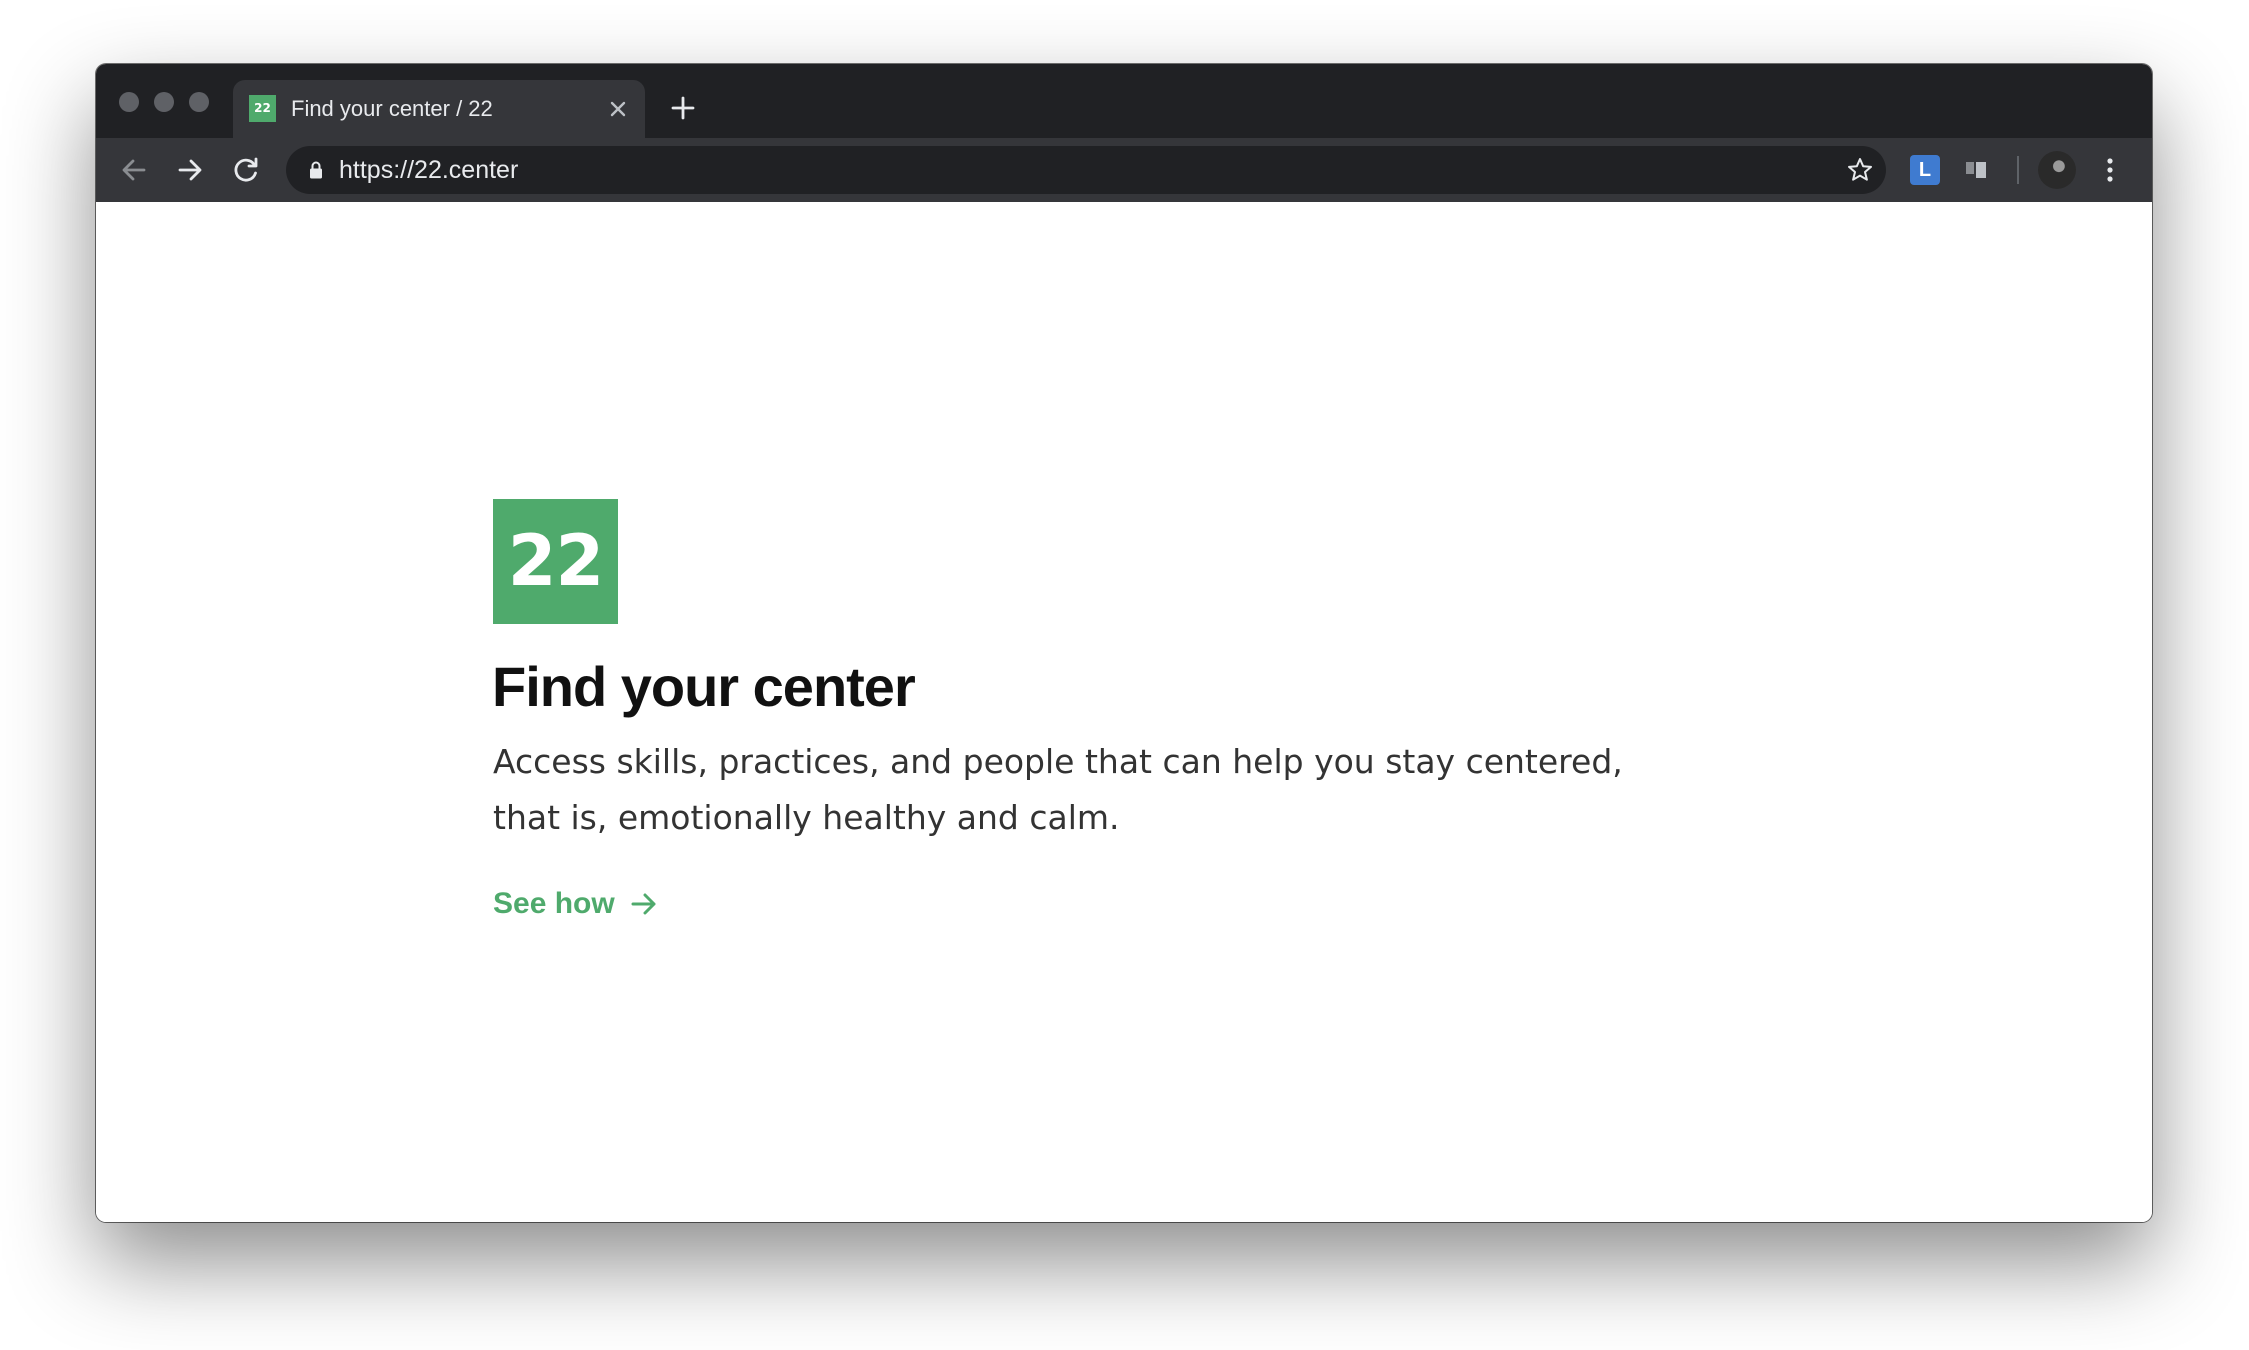 The image size is (2249, 1350). Describe the element at coordinates (554, 903) in the screenshot. I see `see-how-label: See how` at that location.